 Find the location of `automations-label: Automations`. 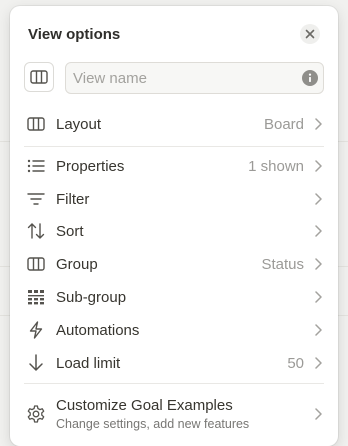

automations-label: Automations is located at coordinates (98, 330).